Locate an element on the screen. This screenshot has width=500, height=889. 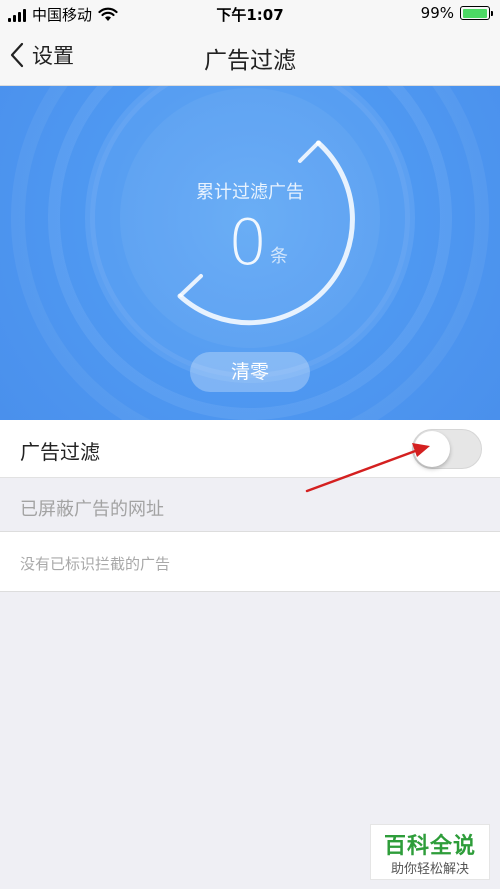
blocked-empty-text: 没有已标识拦截的广告 is located at coordinates (95, 564).